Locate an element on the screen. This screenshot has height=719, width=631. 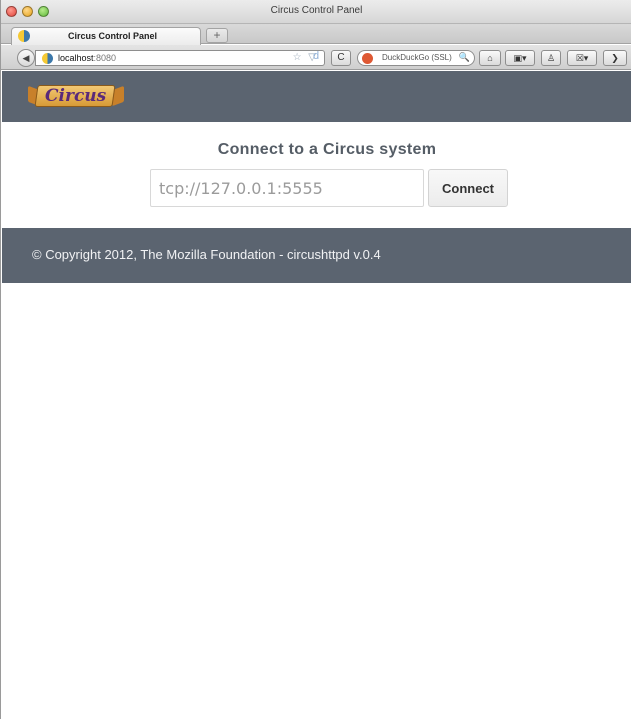
site-header: Circus is located at coordinates (316, 96).